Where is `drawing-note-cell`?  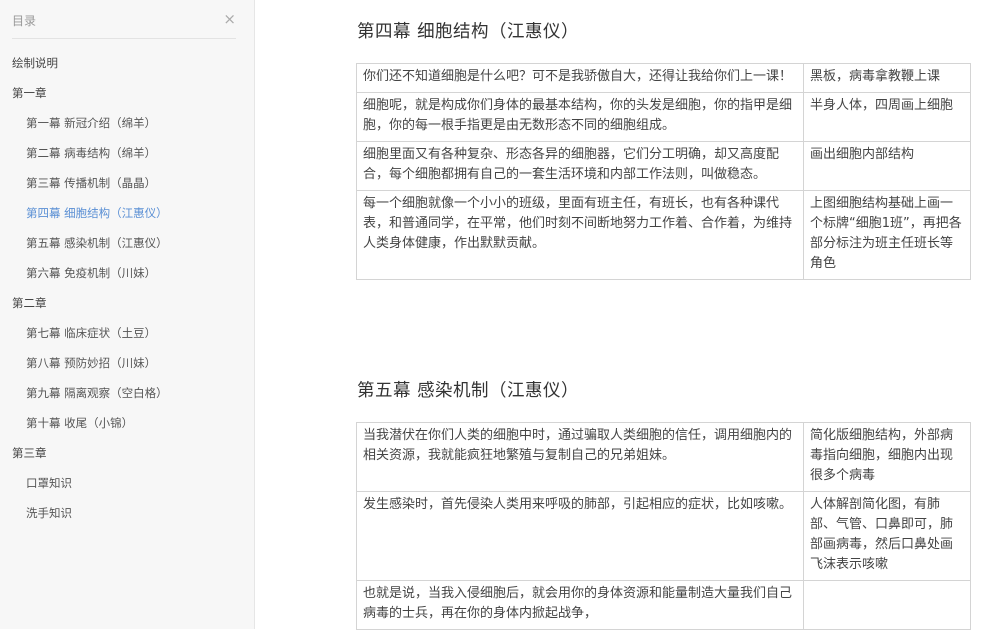 drawing-note-cell is located at coordinates (887, 605).